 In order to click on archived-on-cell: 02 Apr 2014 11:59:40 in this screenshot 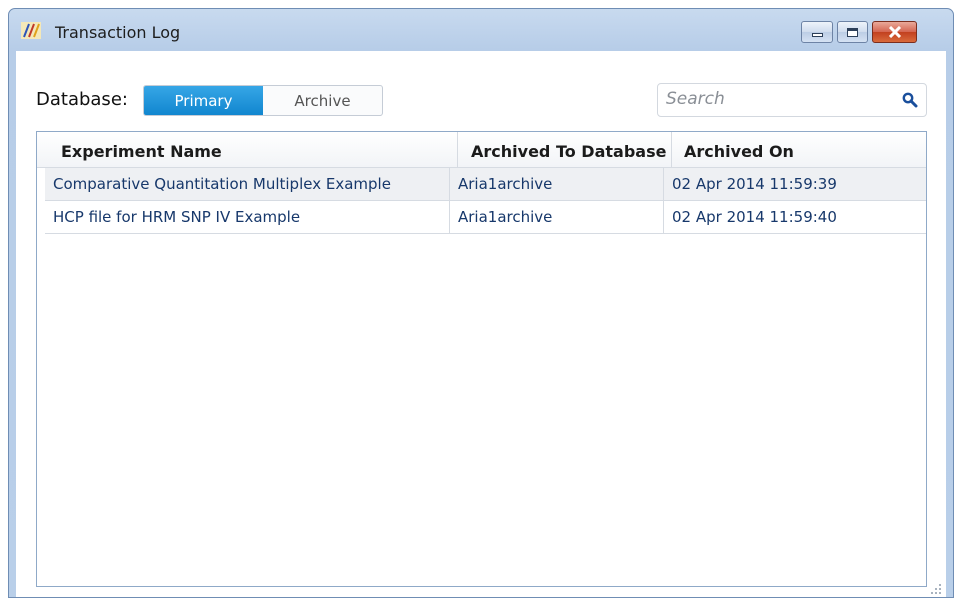, I will do `click(754, 217)`.